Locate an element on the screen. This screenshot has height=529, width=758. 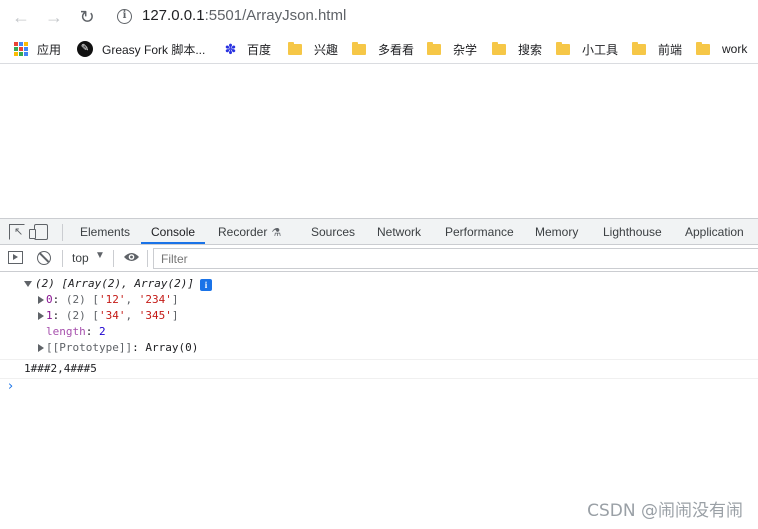
site-info-icon: i is located at coordinates (124, 16).